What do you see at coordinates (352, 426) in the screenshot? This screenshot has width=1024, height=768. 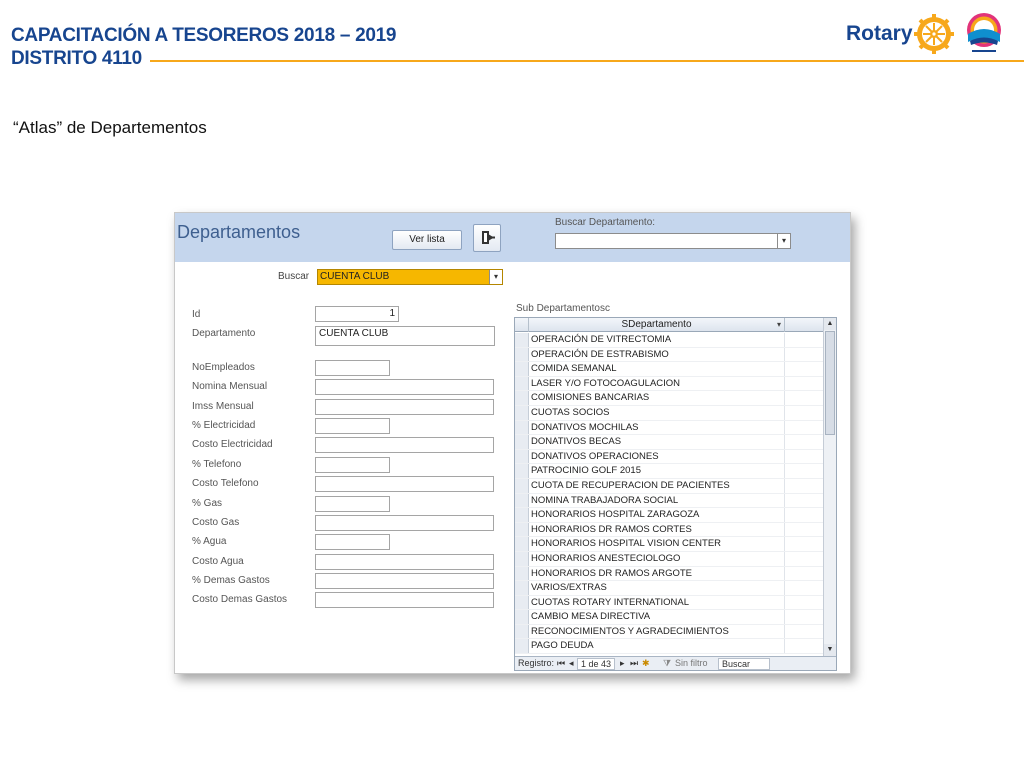 I see `pct-electricidad-input` at bounding box center [352, 426].